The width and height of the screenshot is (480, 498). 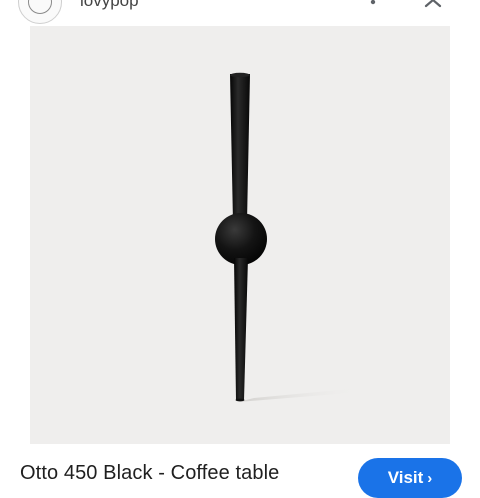 I want to click on product-info-bar: Otto 450 Black - Coffee table Visit ›, so click(x=240, y=471).